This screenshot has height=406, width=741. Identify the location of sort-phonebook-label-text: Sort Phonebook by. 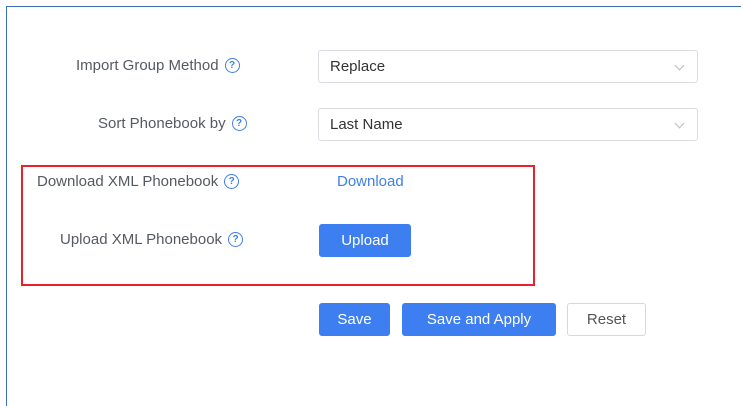
(162, 123).